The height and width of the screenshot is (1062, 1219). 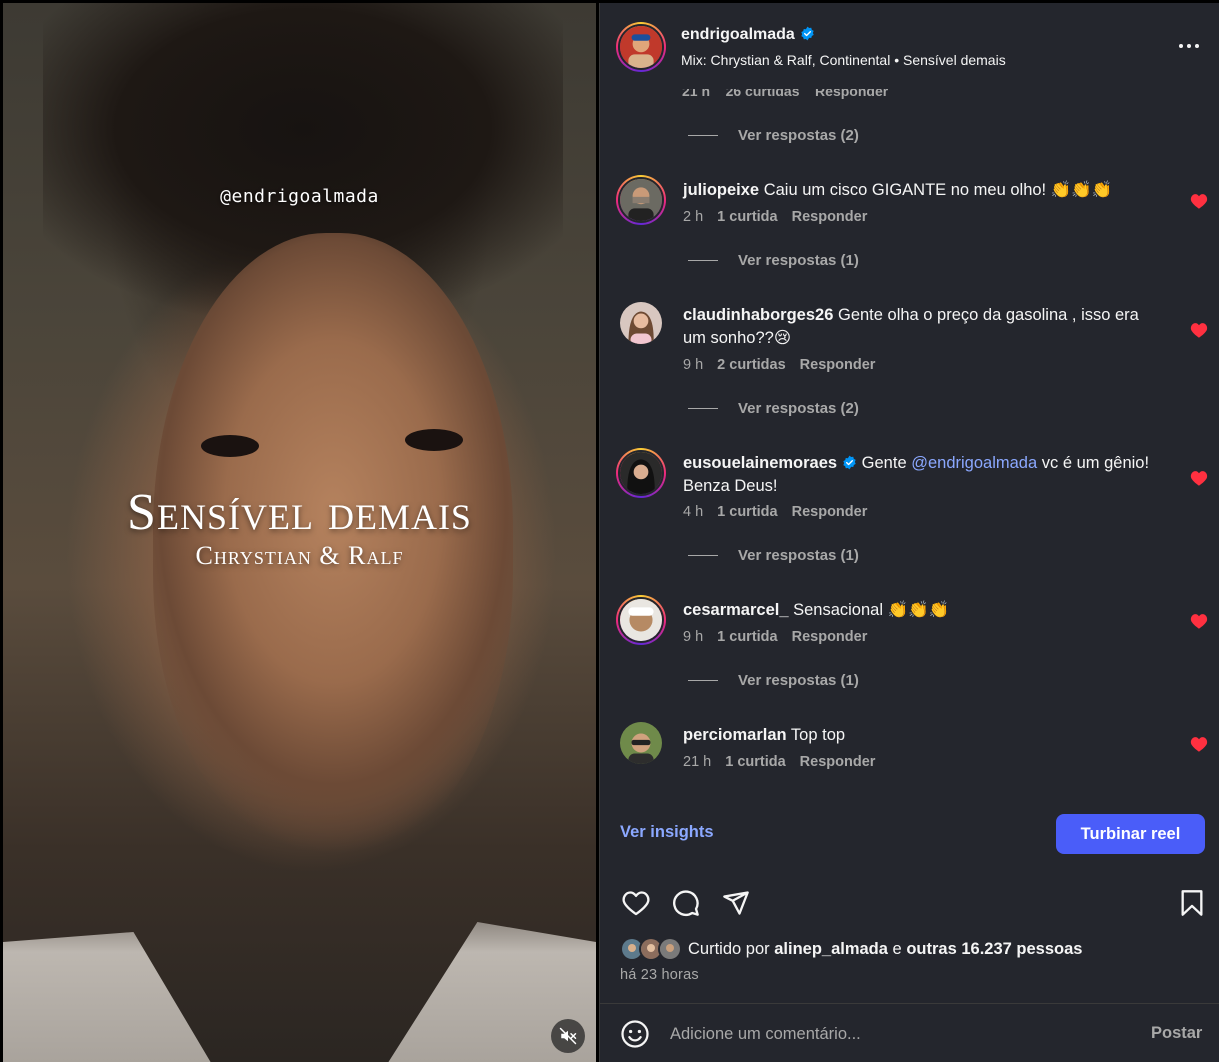 I want to click on comment-username: juliopeixe, so click(x=721, y=190).